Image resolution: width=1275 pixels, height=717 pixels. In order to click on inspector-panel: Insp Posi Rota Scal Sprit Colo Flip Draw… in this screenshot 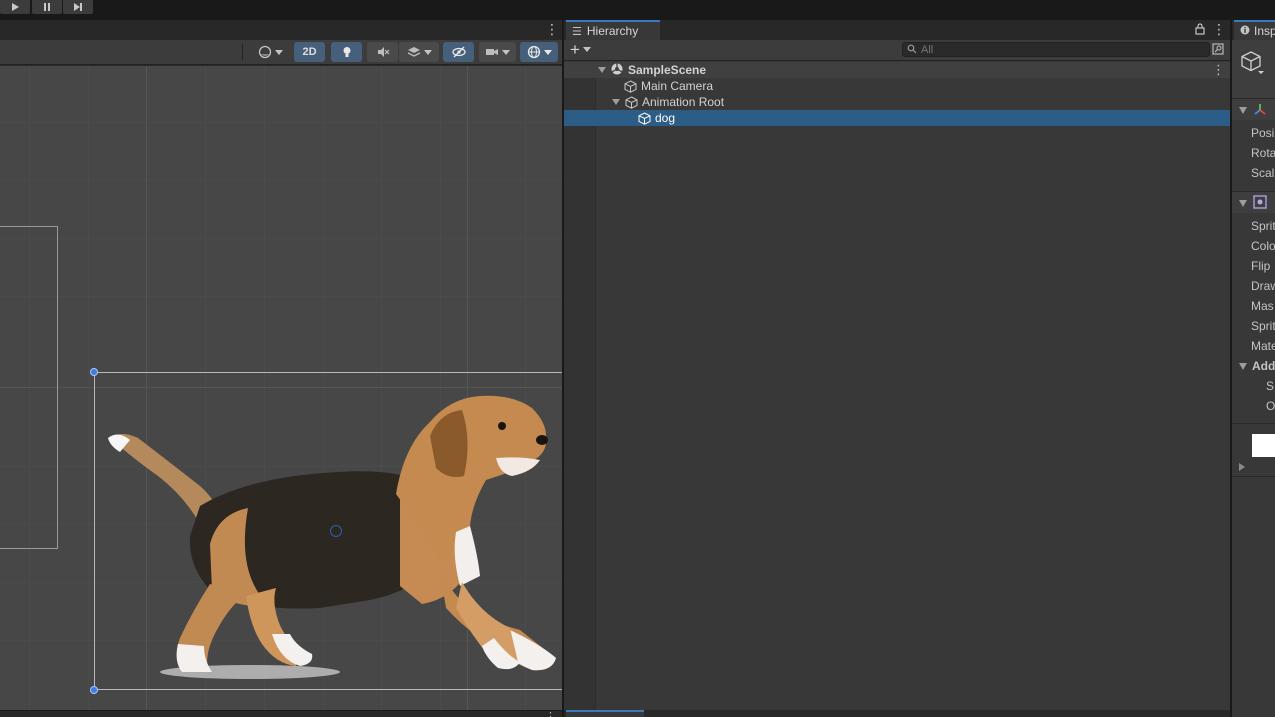, I will do `click(1253, 368)`.